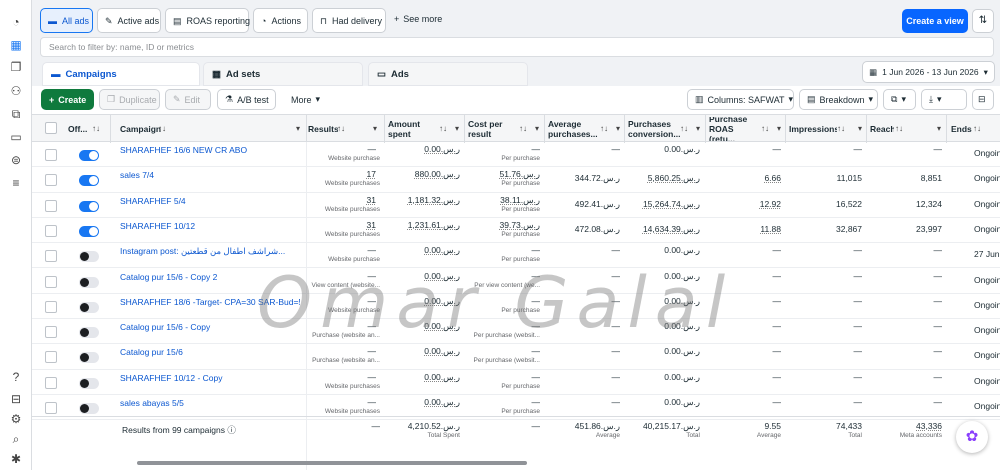 The width and height of the screenshot is (1000, 470). What do you see at coordinates (323, 129) in the screenshot?
I see `col-results: Results` at bounding box center [323, 129].